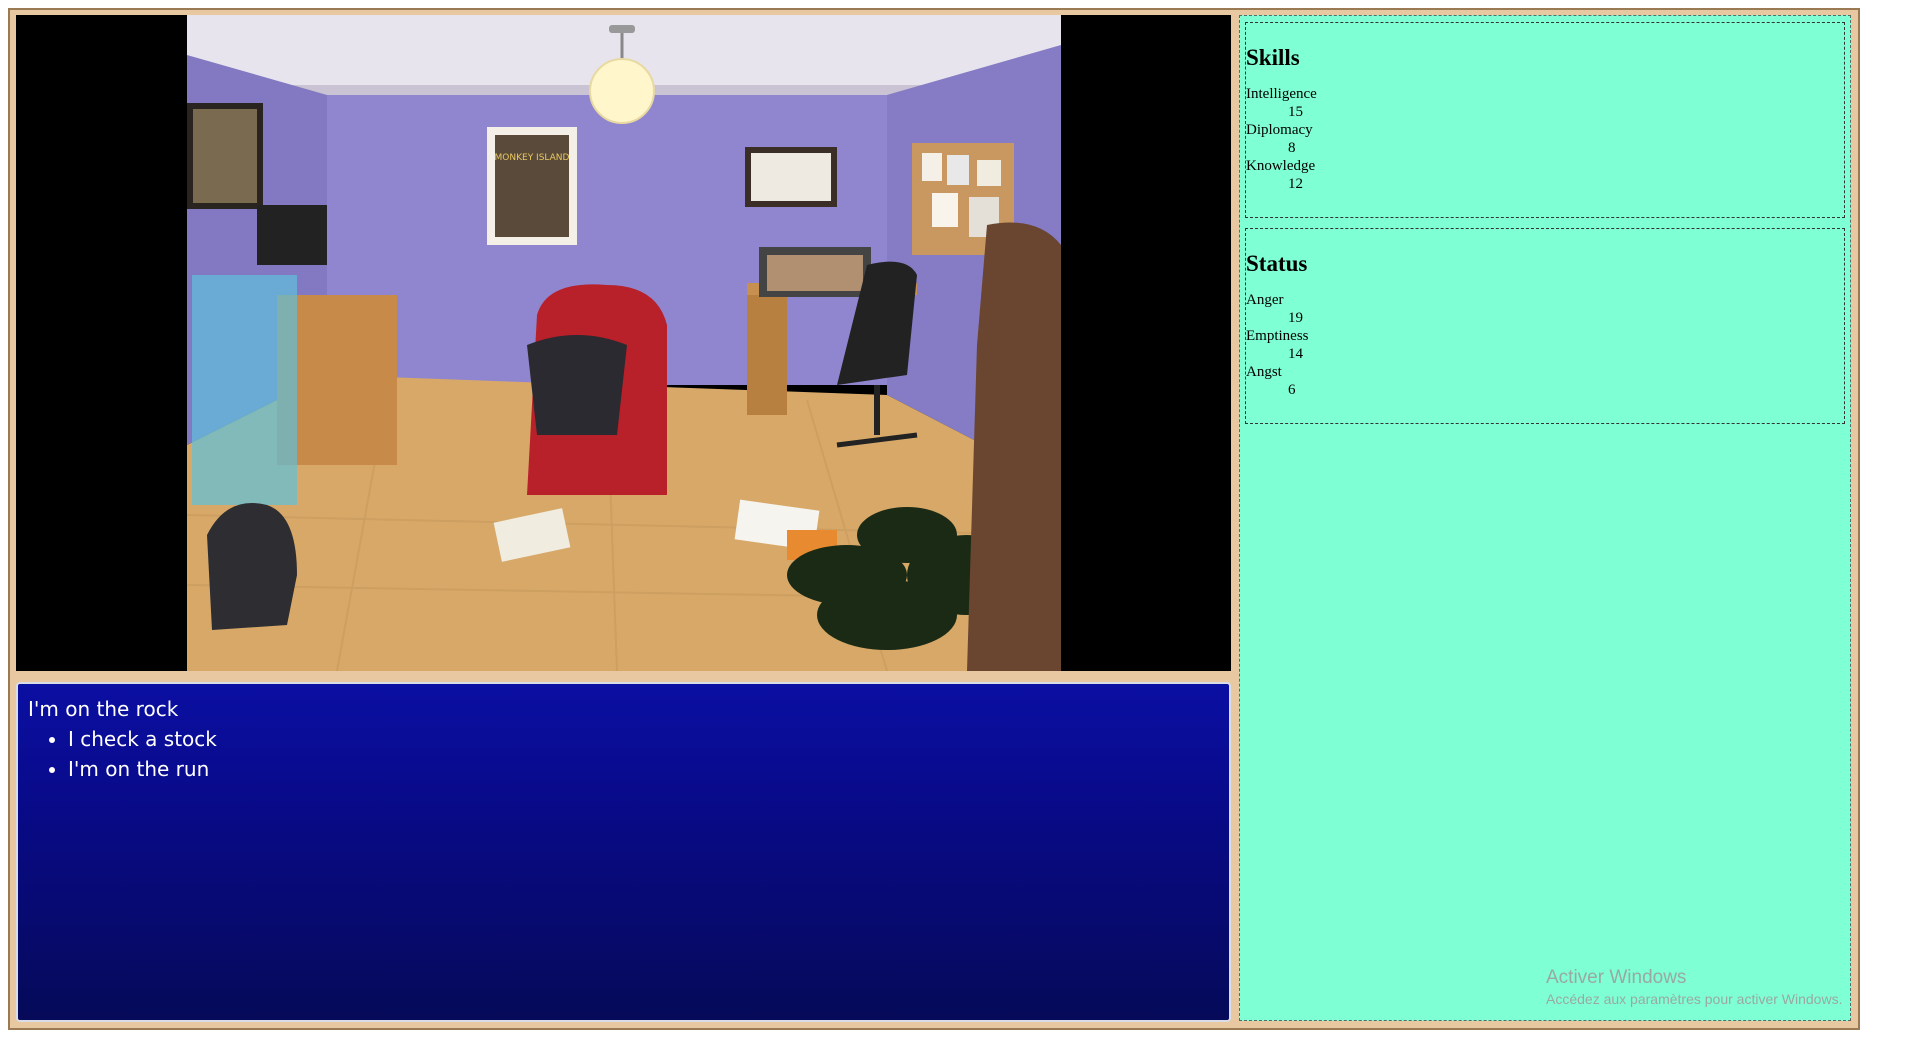 The height and width of the screenshot is (1057, 1920). What do you see at coordinates (1279, 130) in the screenshot?
I see `skill-name: Diplomacy` at bounding box center [1279, 130].